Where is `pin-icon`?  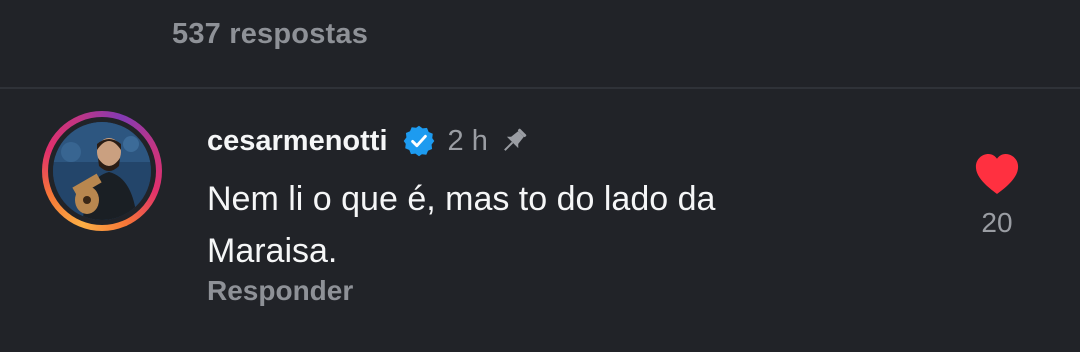 pin-icon is located at coordinates (514, 141).